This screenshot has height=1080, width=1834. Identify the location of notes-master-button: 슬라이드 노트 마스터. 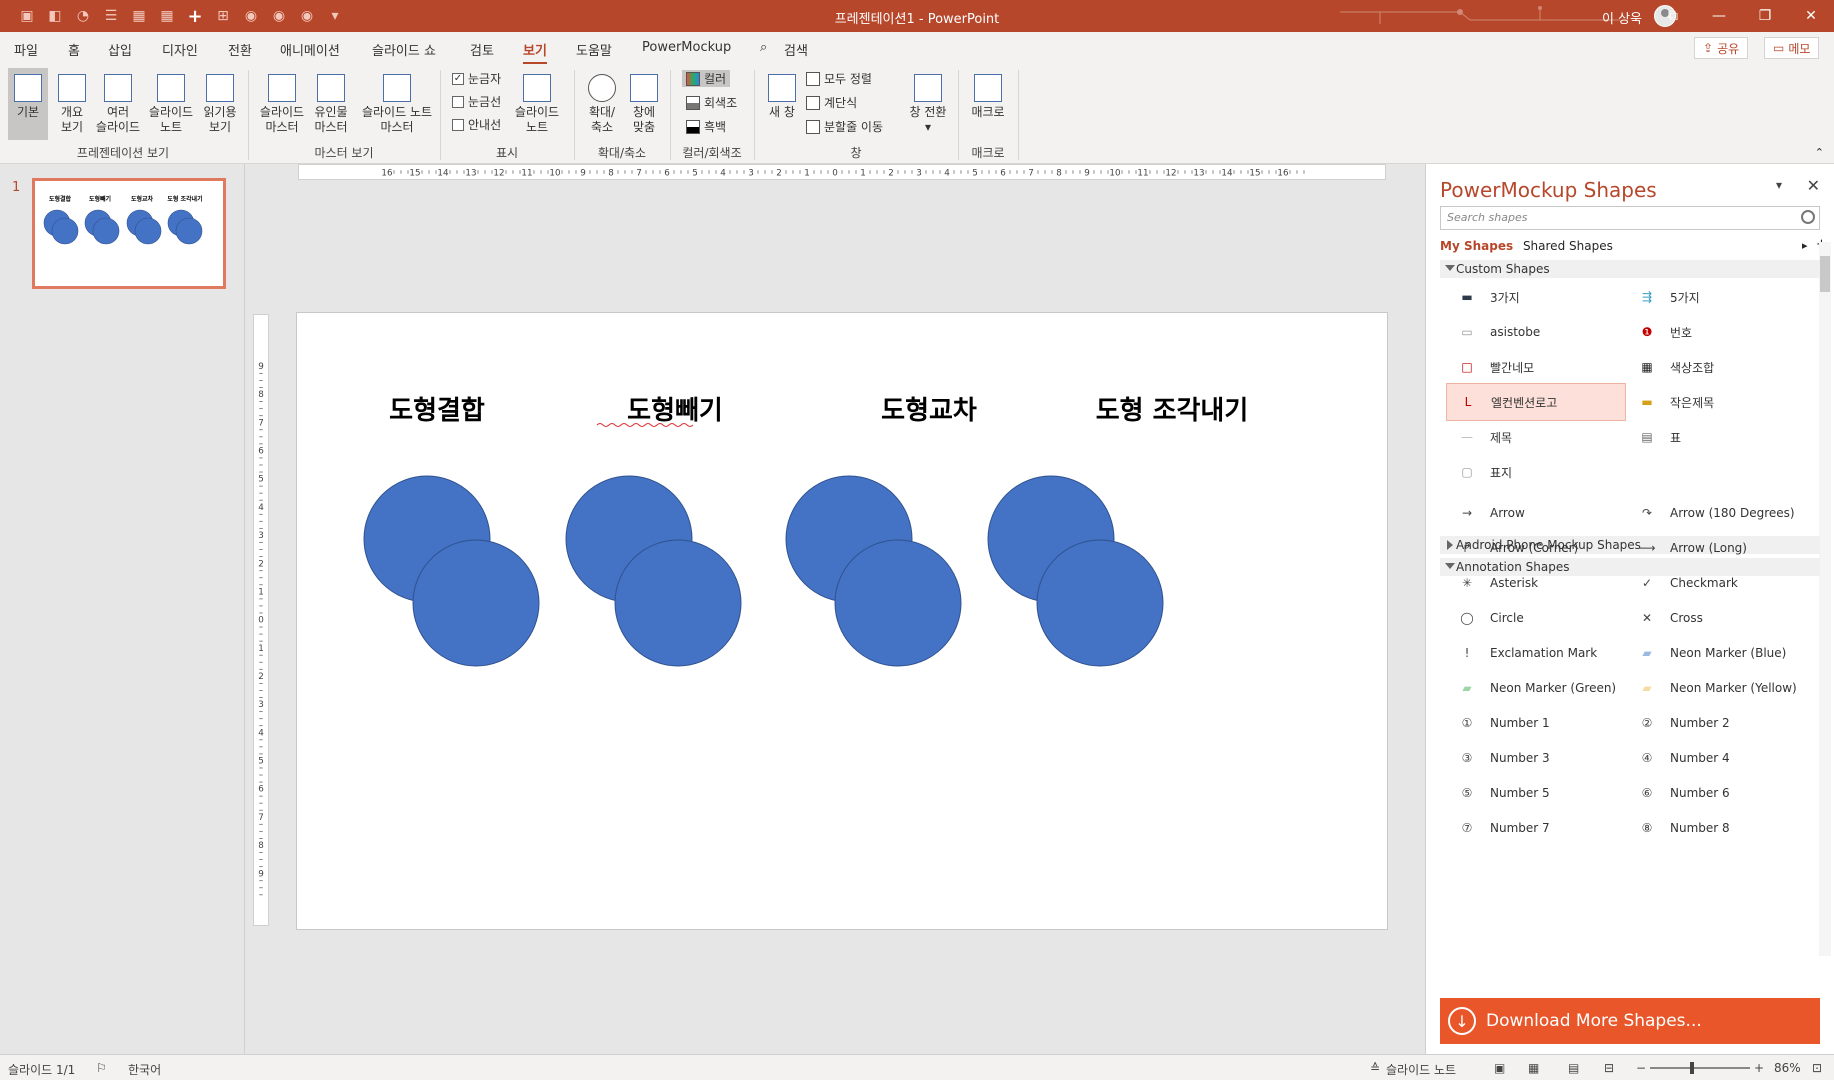
(397, 101).